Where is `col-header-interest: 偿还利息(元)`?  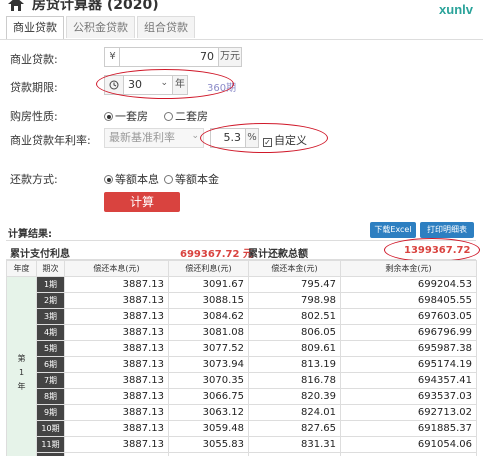 col-header-interest: 偿还利息(元) is located at coordinates (208, 268).